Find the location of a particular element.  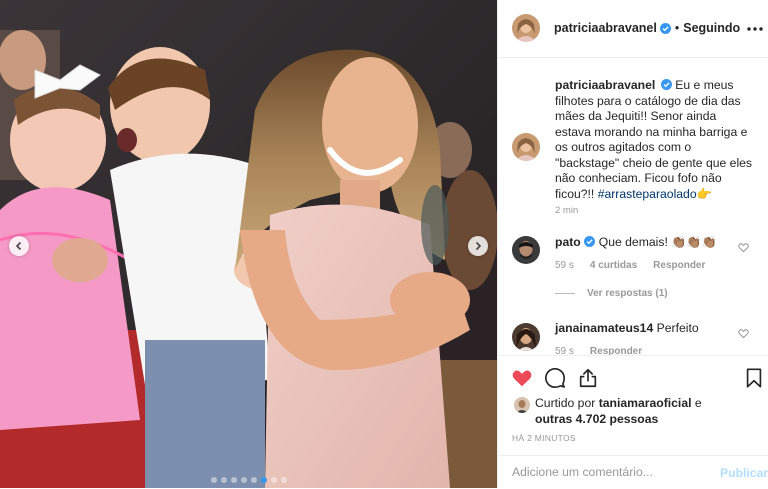

carousel-prev-button is located at coordinates (19, 246).